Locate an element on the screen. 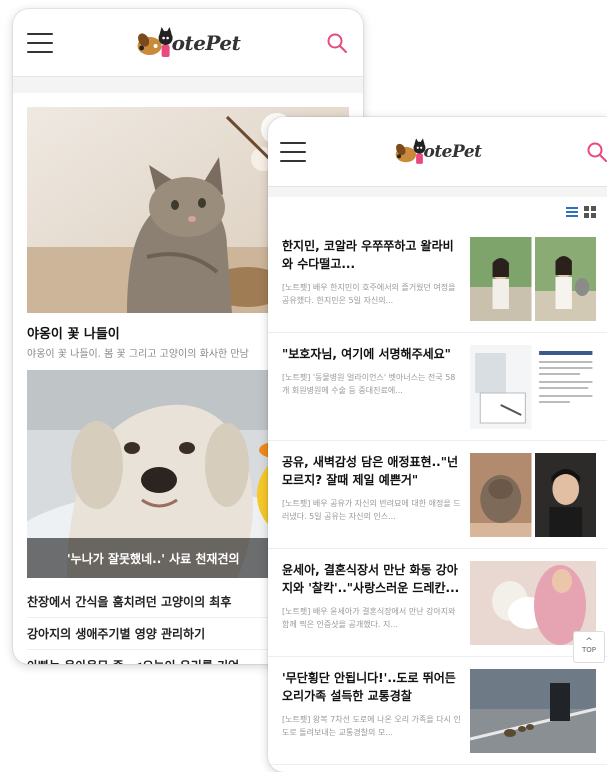 The image size is (607, 772). top-button-label: TOP is located at coordinates (588, 650).